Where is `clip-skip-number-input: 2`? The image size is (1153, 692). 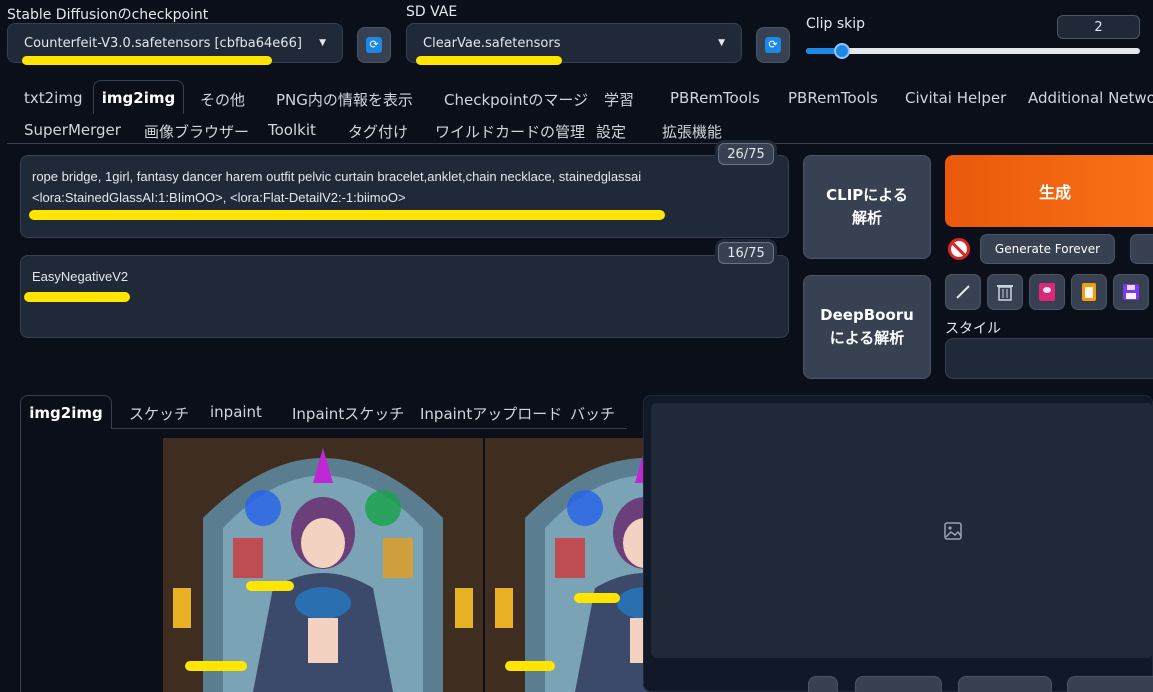 clip-skip-number-input: 2 is located at coordinates (1098, 27).